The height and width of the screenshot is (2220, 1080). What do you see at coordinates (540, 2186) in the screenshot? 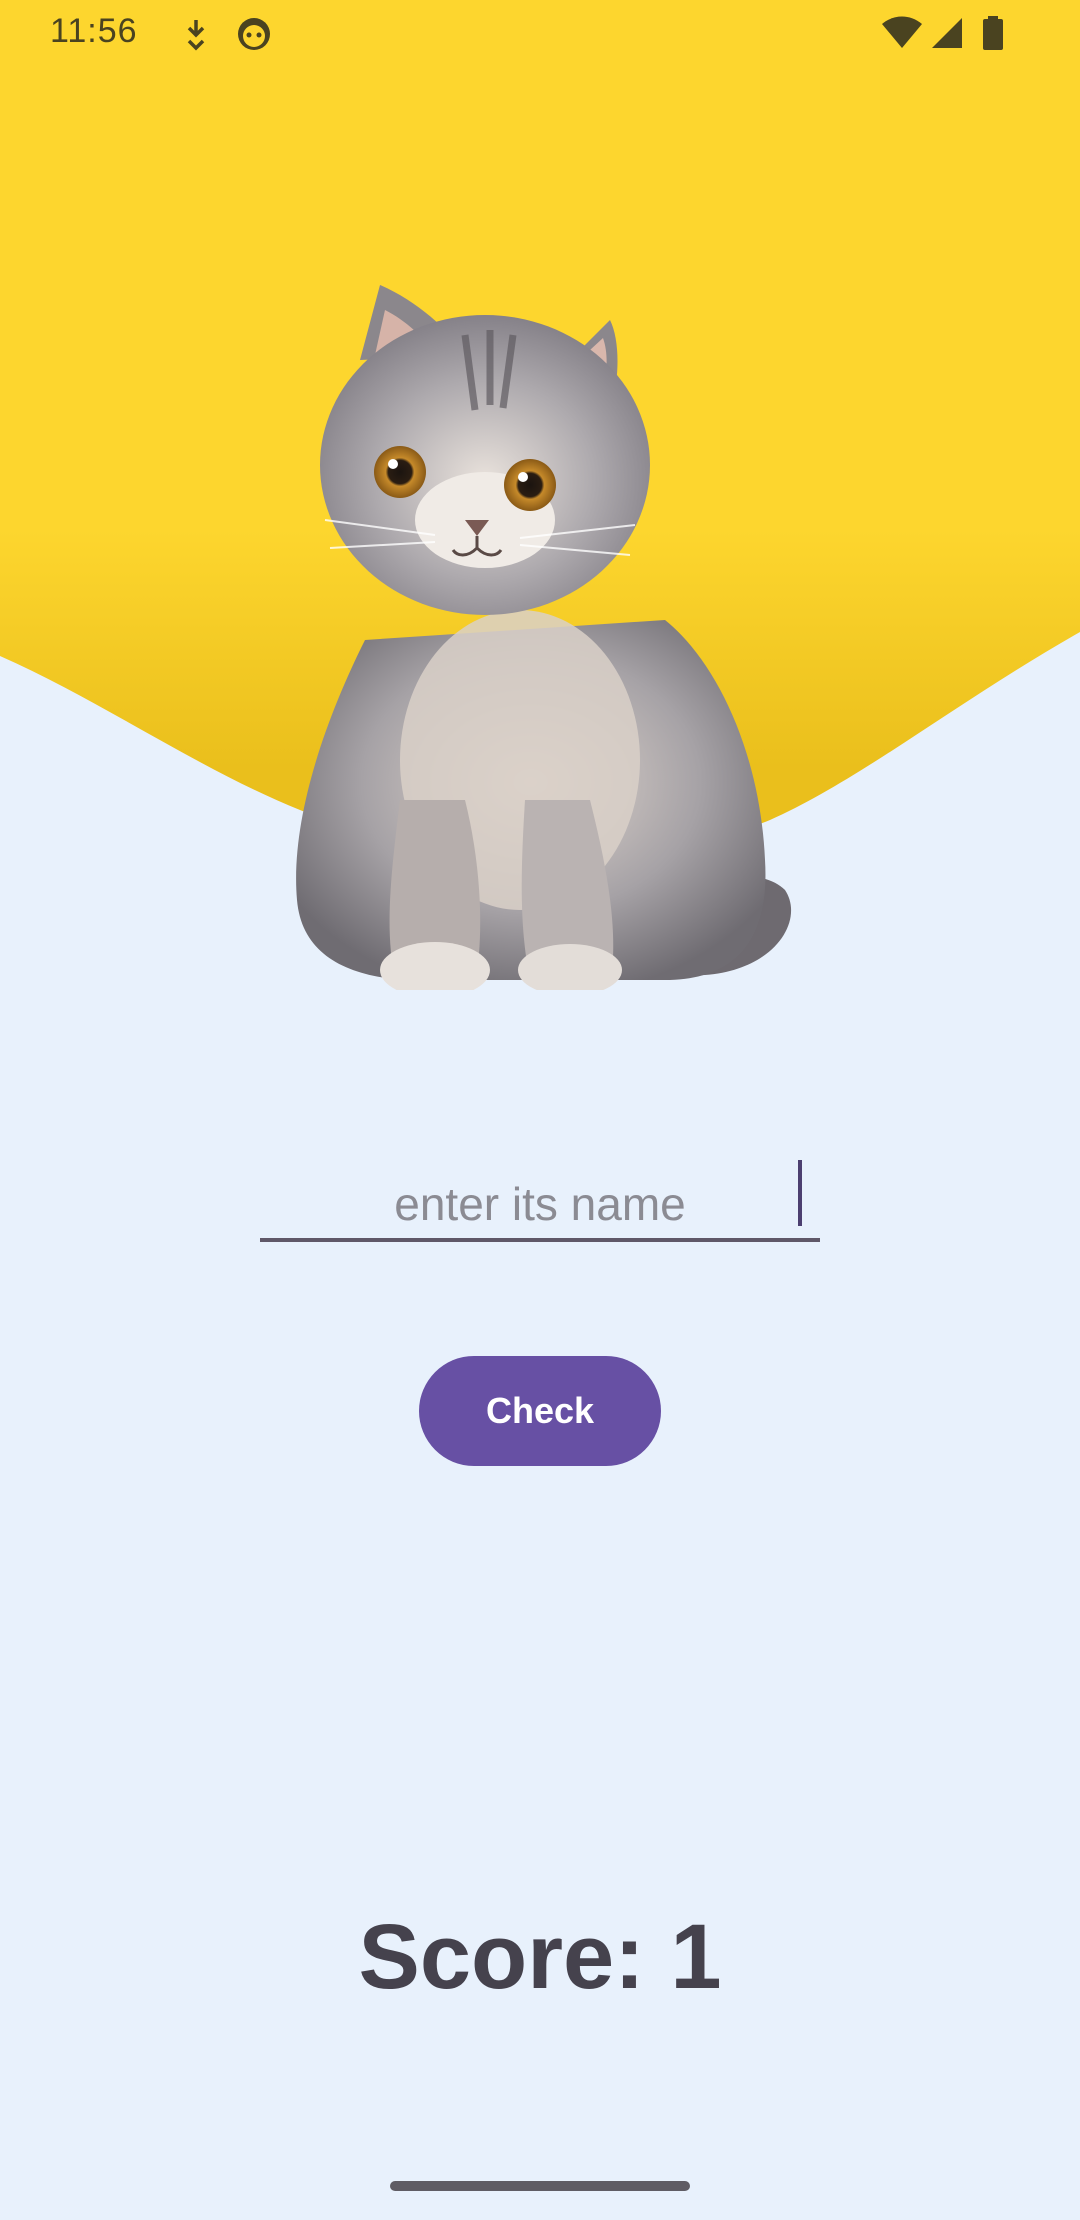
I see `home-indicator` at bounding box center [540, 2186].